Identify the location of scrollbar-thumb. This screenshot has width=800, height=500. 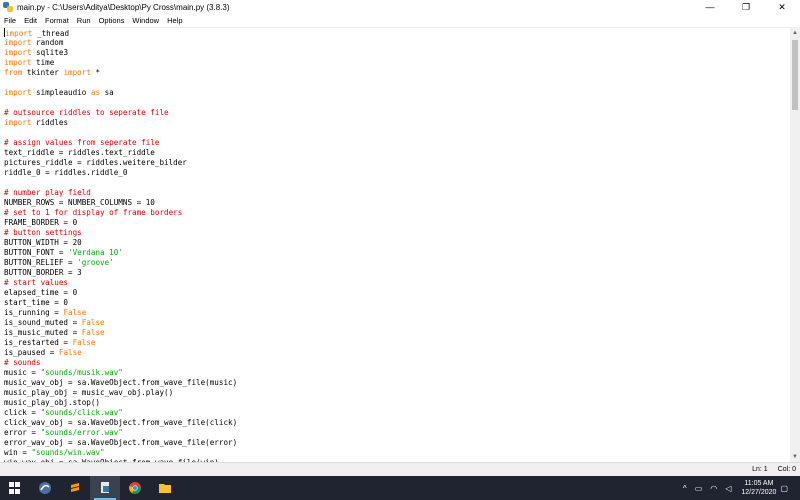
(795, 75).